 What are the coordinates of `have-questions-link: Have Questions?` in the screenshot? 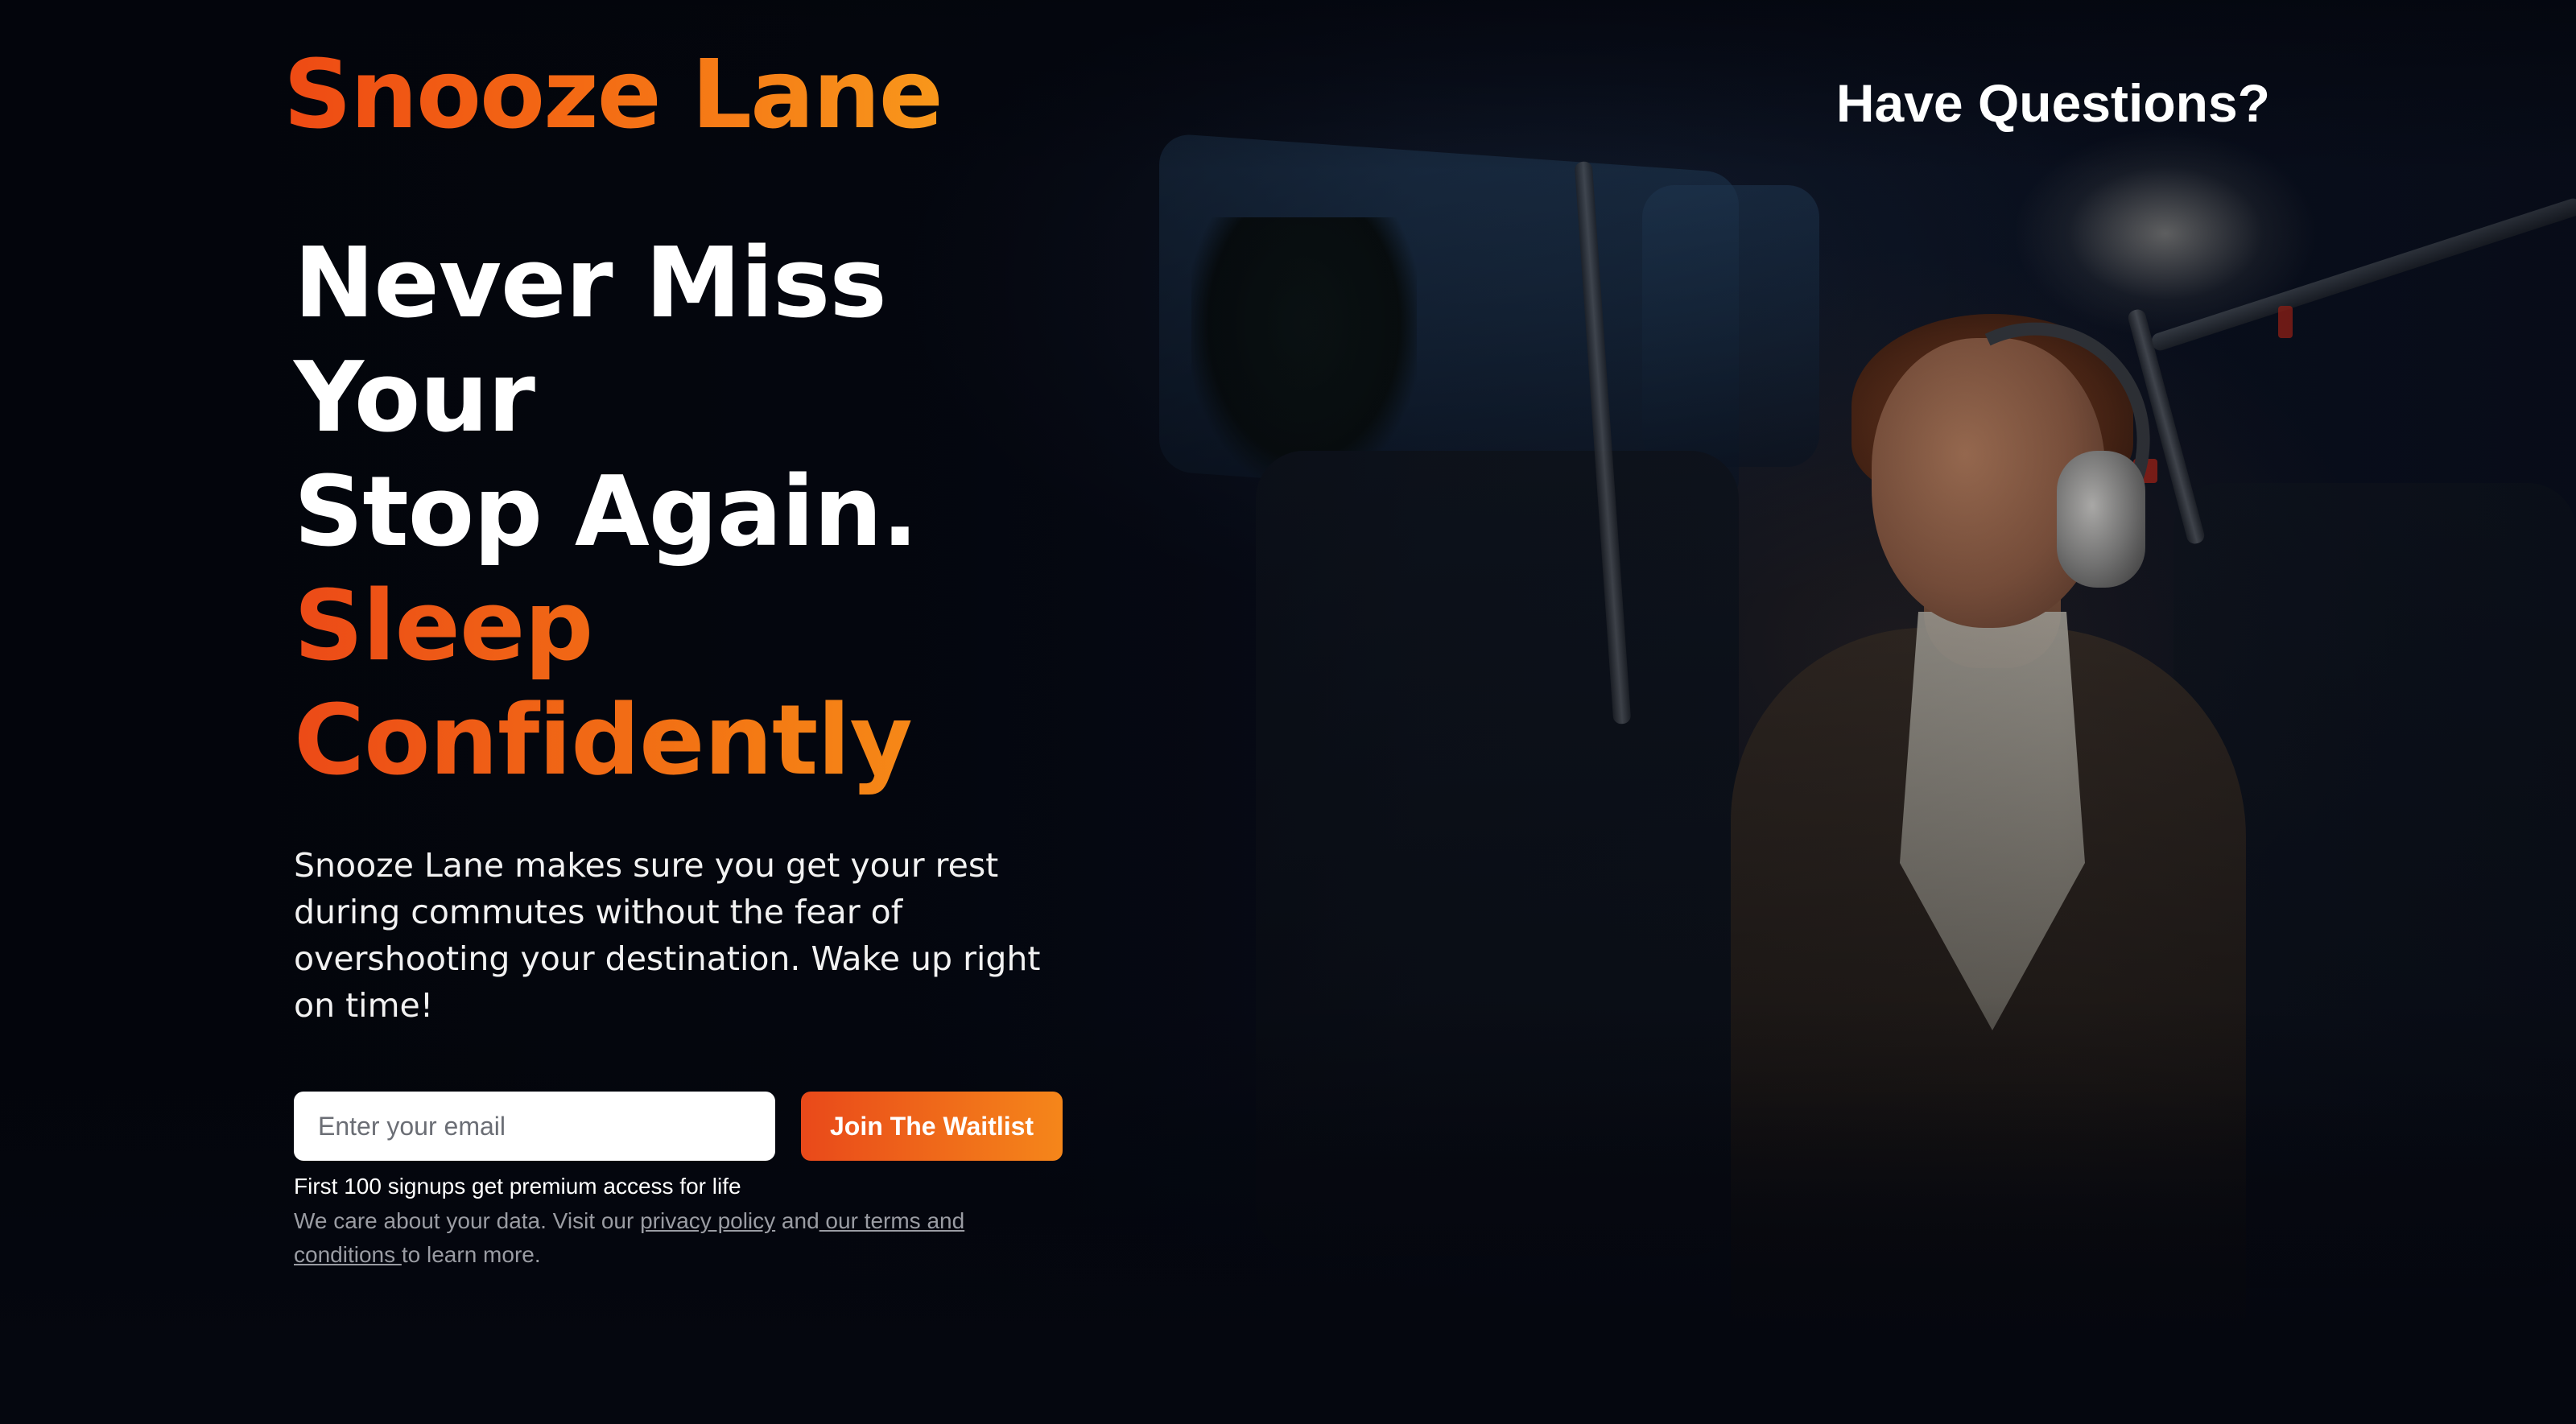 It's located at (2053, 103).